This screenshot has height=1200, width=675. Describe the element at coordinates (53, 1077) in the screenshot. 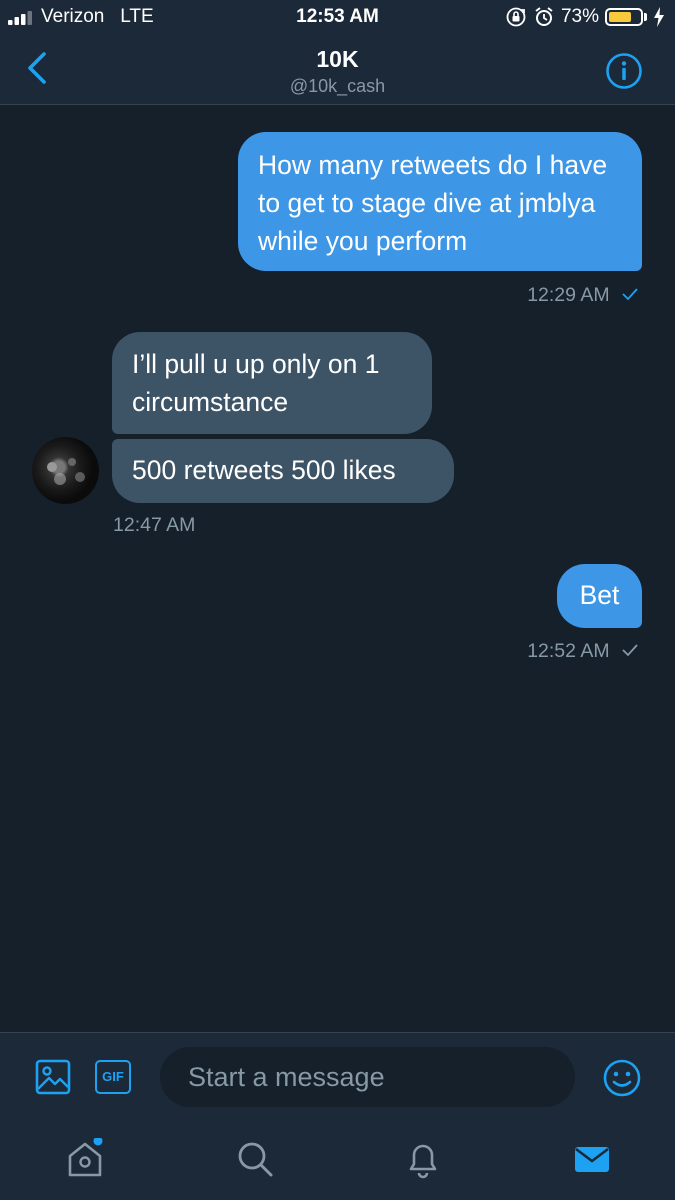

I see `image-icon` at that location.